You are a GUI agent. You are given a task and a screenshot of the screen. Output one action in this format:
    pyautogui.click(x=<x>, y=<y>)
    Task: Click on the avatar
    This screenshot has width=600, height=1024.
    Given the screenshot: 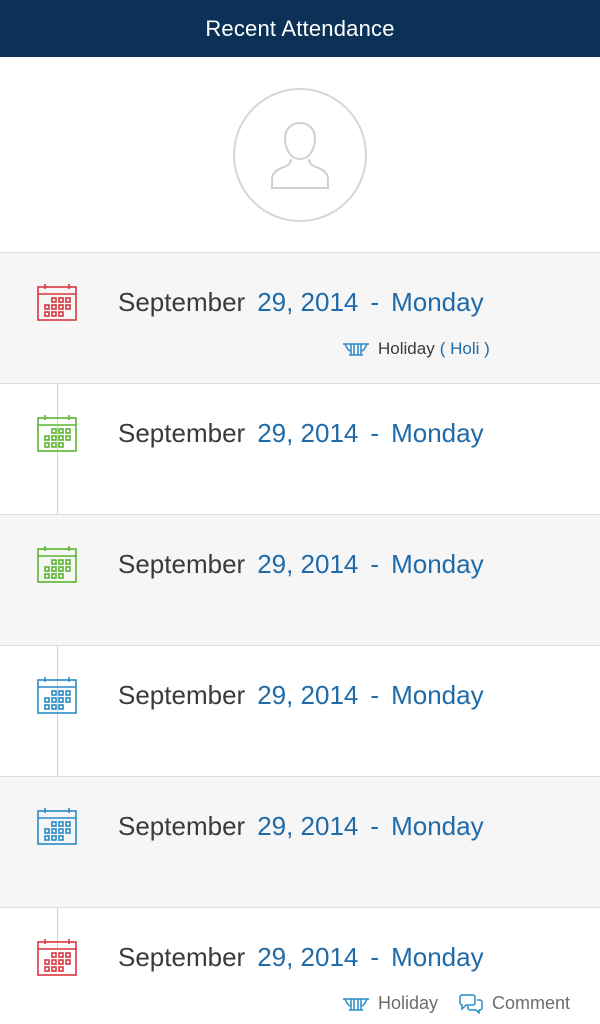 What is the action you would take?
    pyautogui.click(x=300, y=154)
    